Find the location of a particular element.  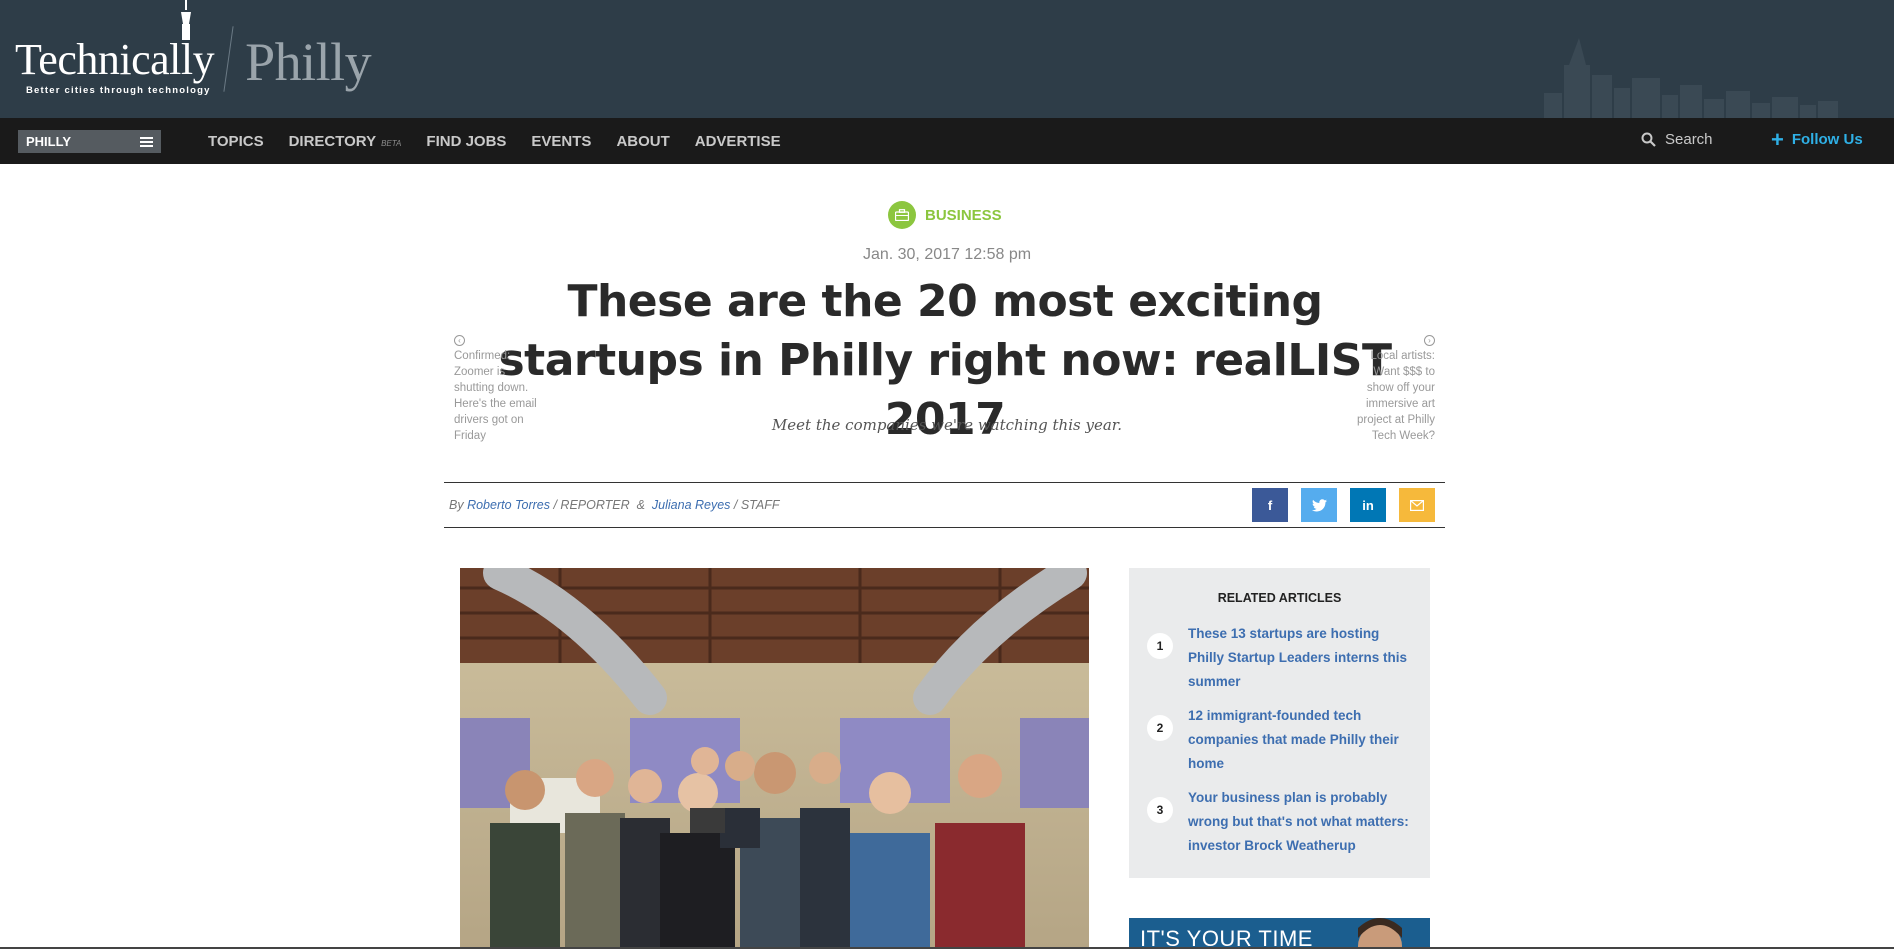

city-selector-label: PHILLY is located at coordinates (49, 141).